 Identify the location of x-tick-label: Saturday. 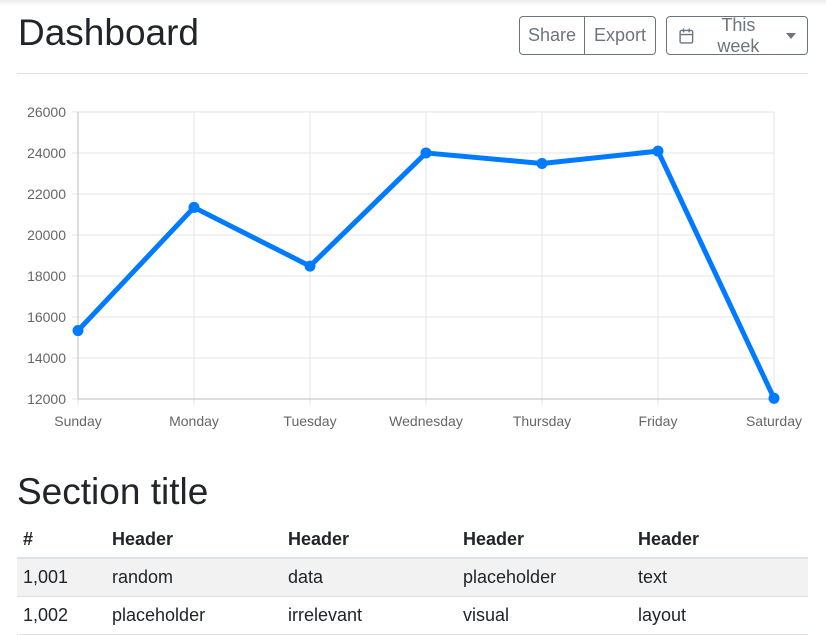
(774, 421).